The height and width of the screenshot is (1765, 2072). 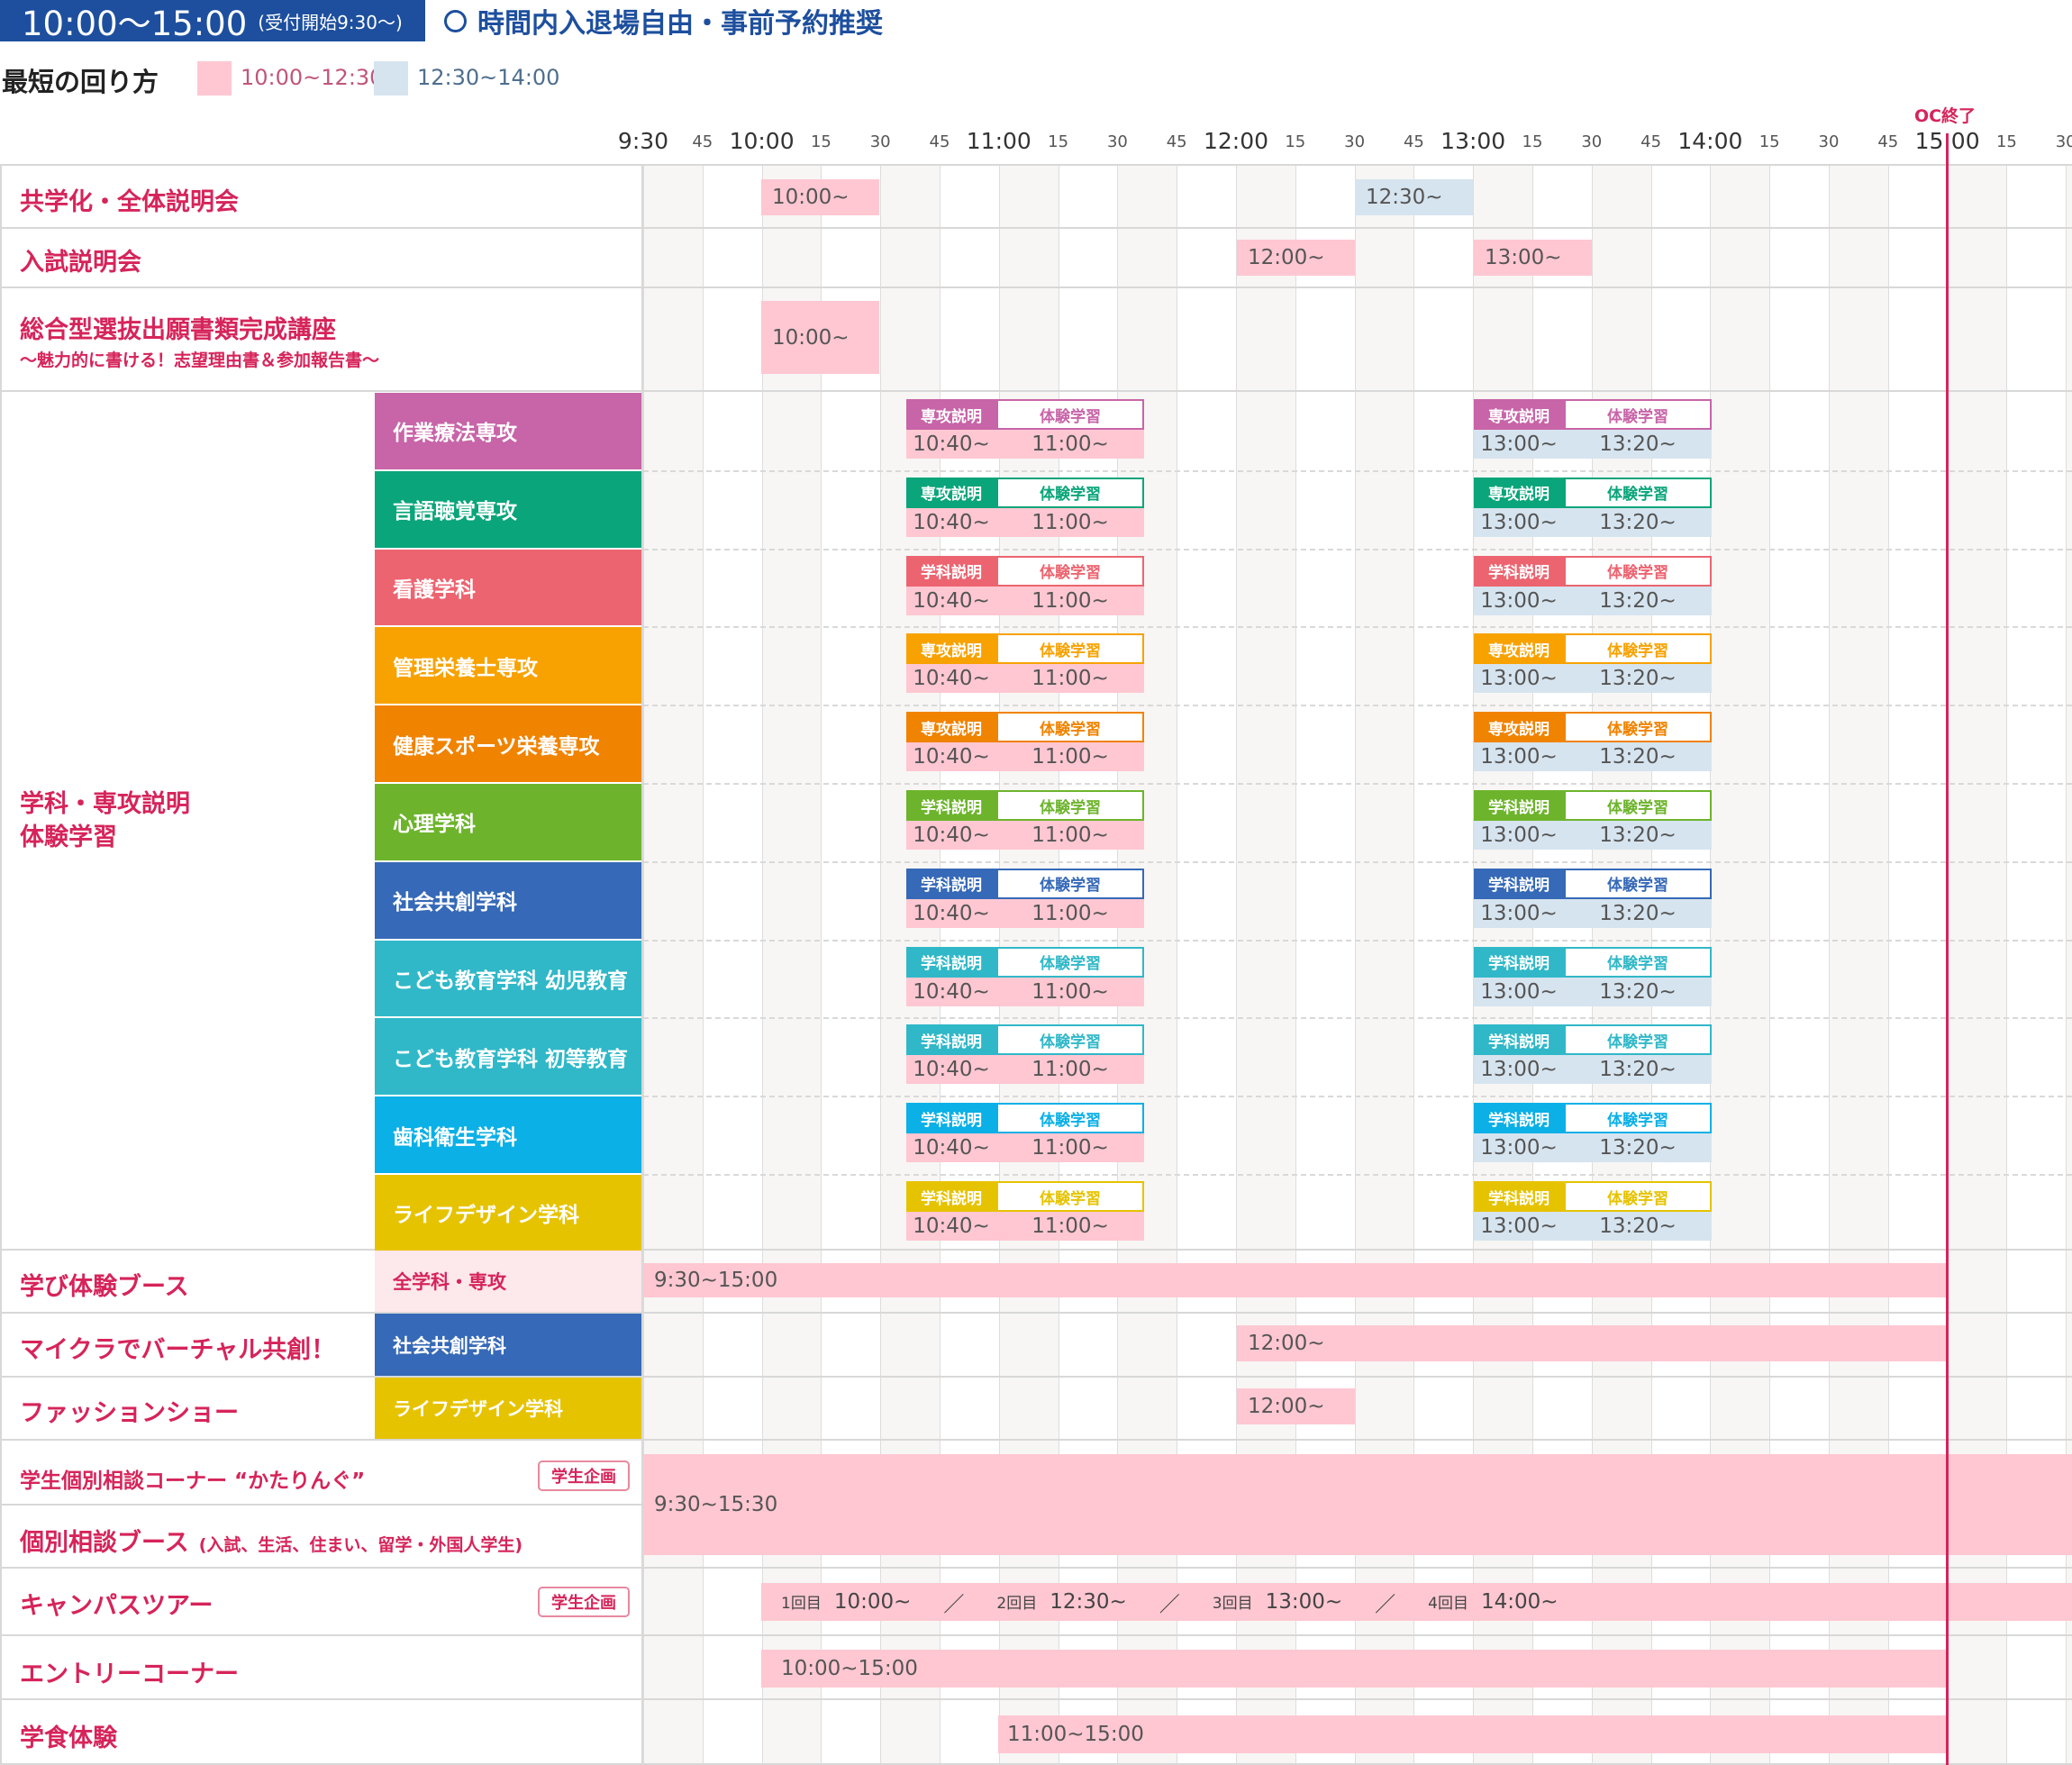 I want to click on hours-sub: (受付開始9:30〜), so click(x=330, y=22).